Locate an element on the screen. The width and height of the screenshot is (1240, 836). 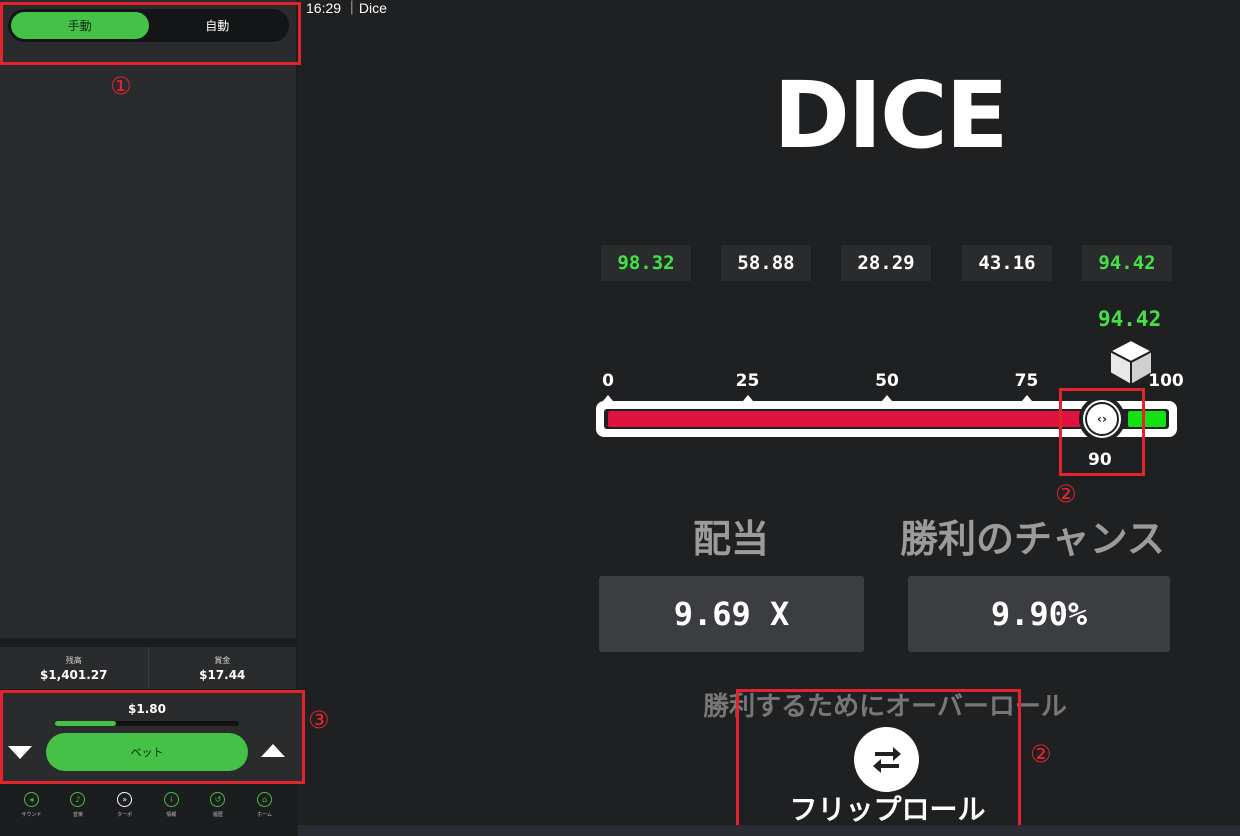
nav-home: ⌂ ホーム is located at coordinates (265, 812).